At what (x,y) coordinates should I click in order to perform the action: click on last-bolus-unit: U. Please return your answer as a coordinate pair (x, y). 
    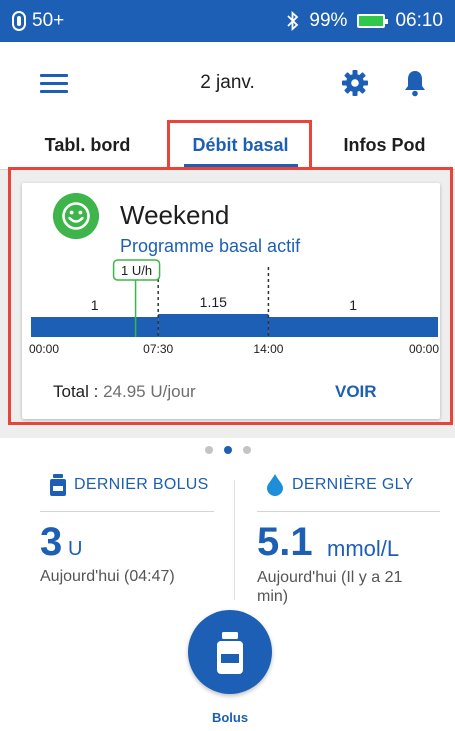
    Looking at the image, I should click on (75, 549).